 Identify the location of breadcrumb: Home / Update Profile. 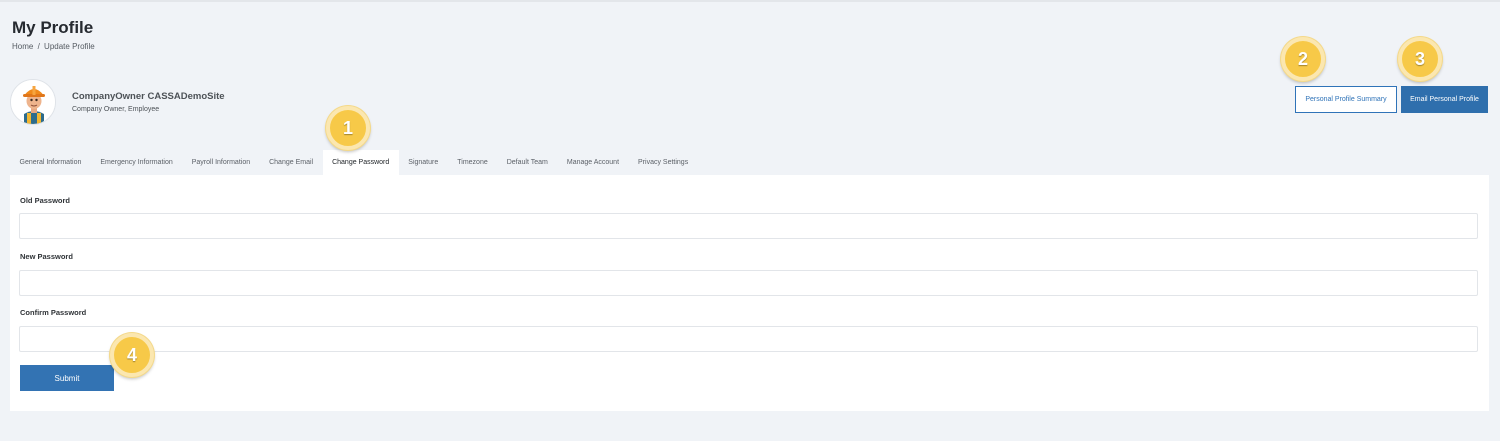
(54, 46).